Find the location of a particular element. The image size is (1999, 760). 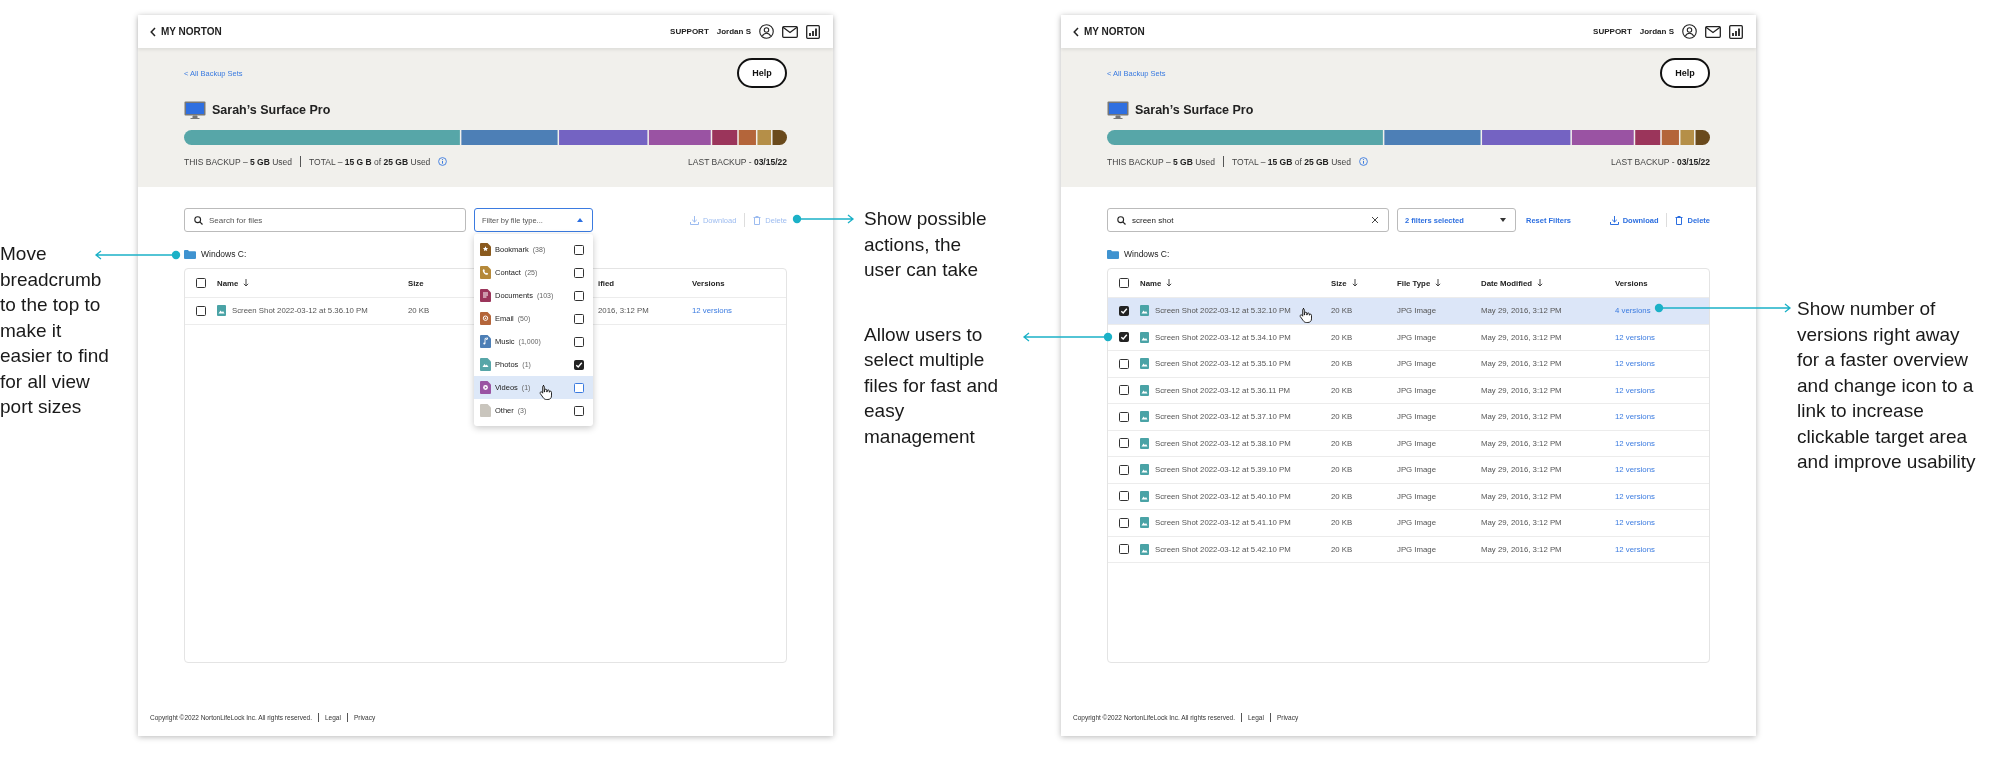

document-file-icon is located at coordinates (485, 295).